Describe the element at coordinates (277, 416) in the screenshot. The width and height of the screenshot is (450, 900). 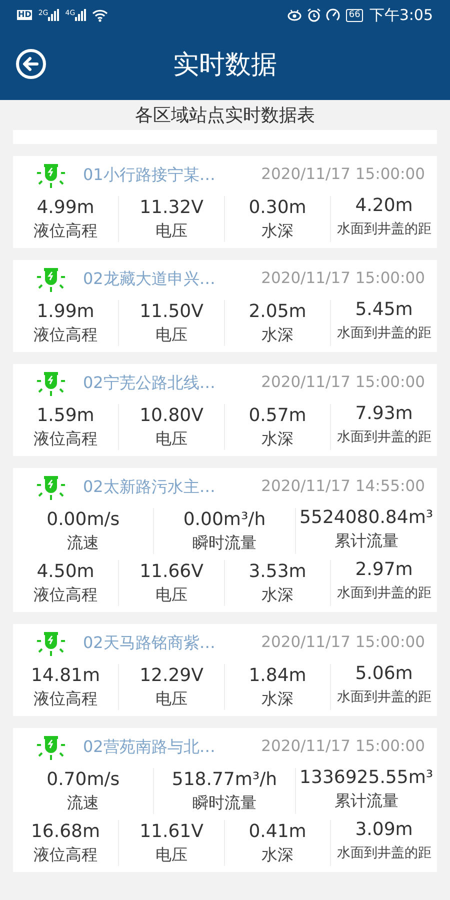
I see `metric-value: 0.57m` at that location.